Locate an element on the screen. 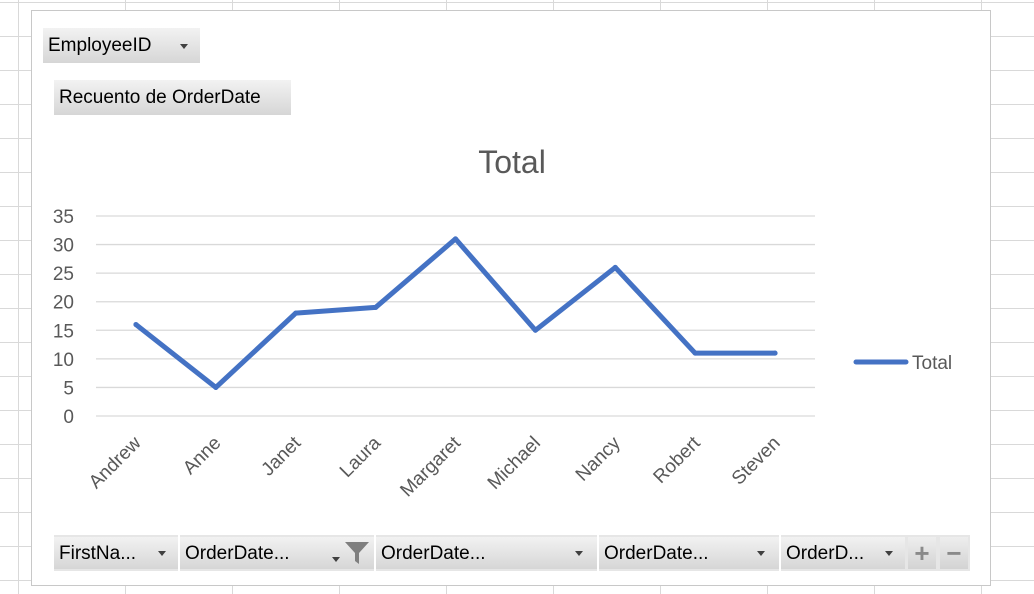 Image resolution: width=1034 pixels, height=594 pixels. y-tick-label: 25 is located at coordinates (63, 274).